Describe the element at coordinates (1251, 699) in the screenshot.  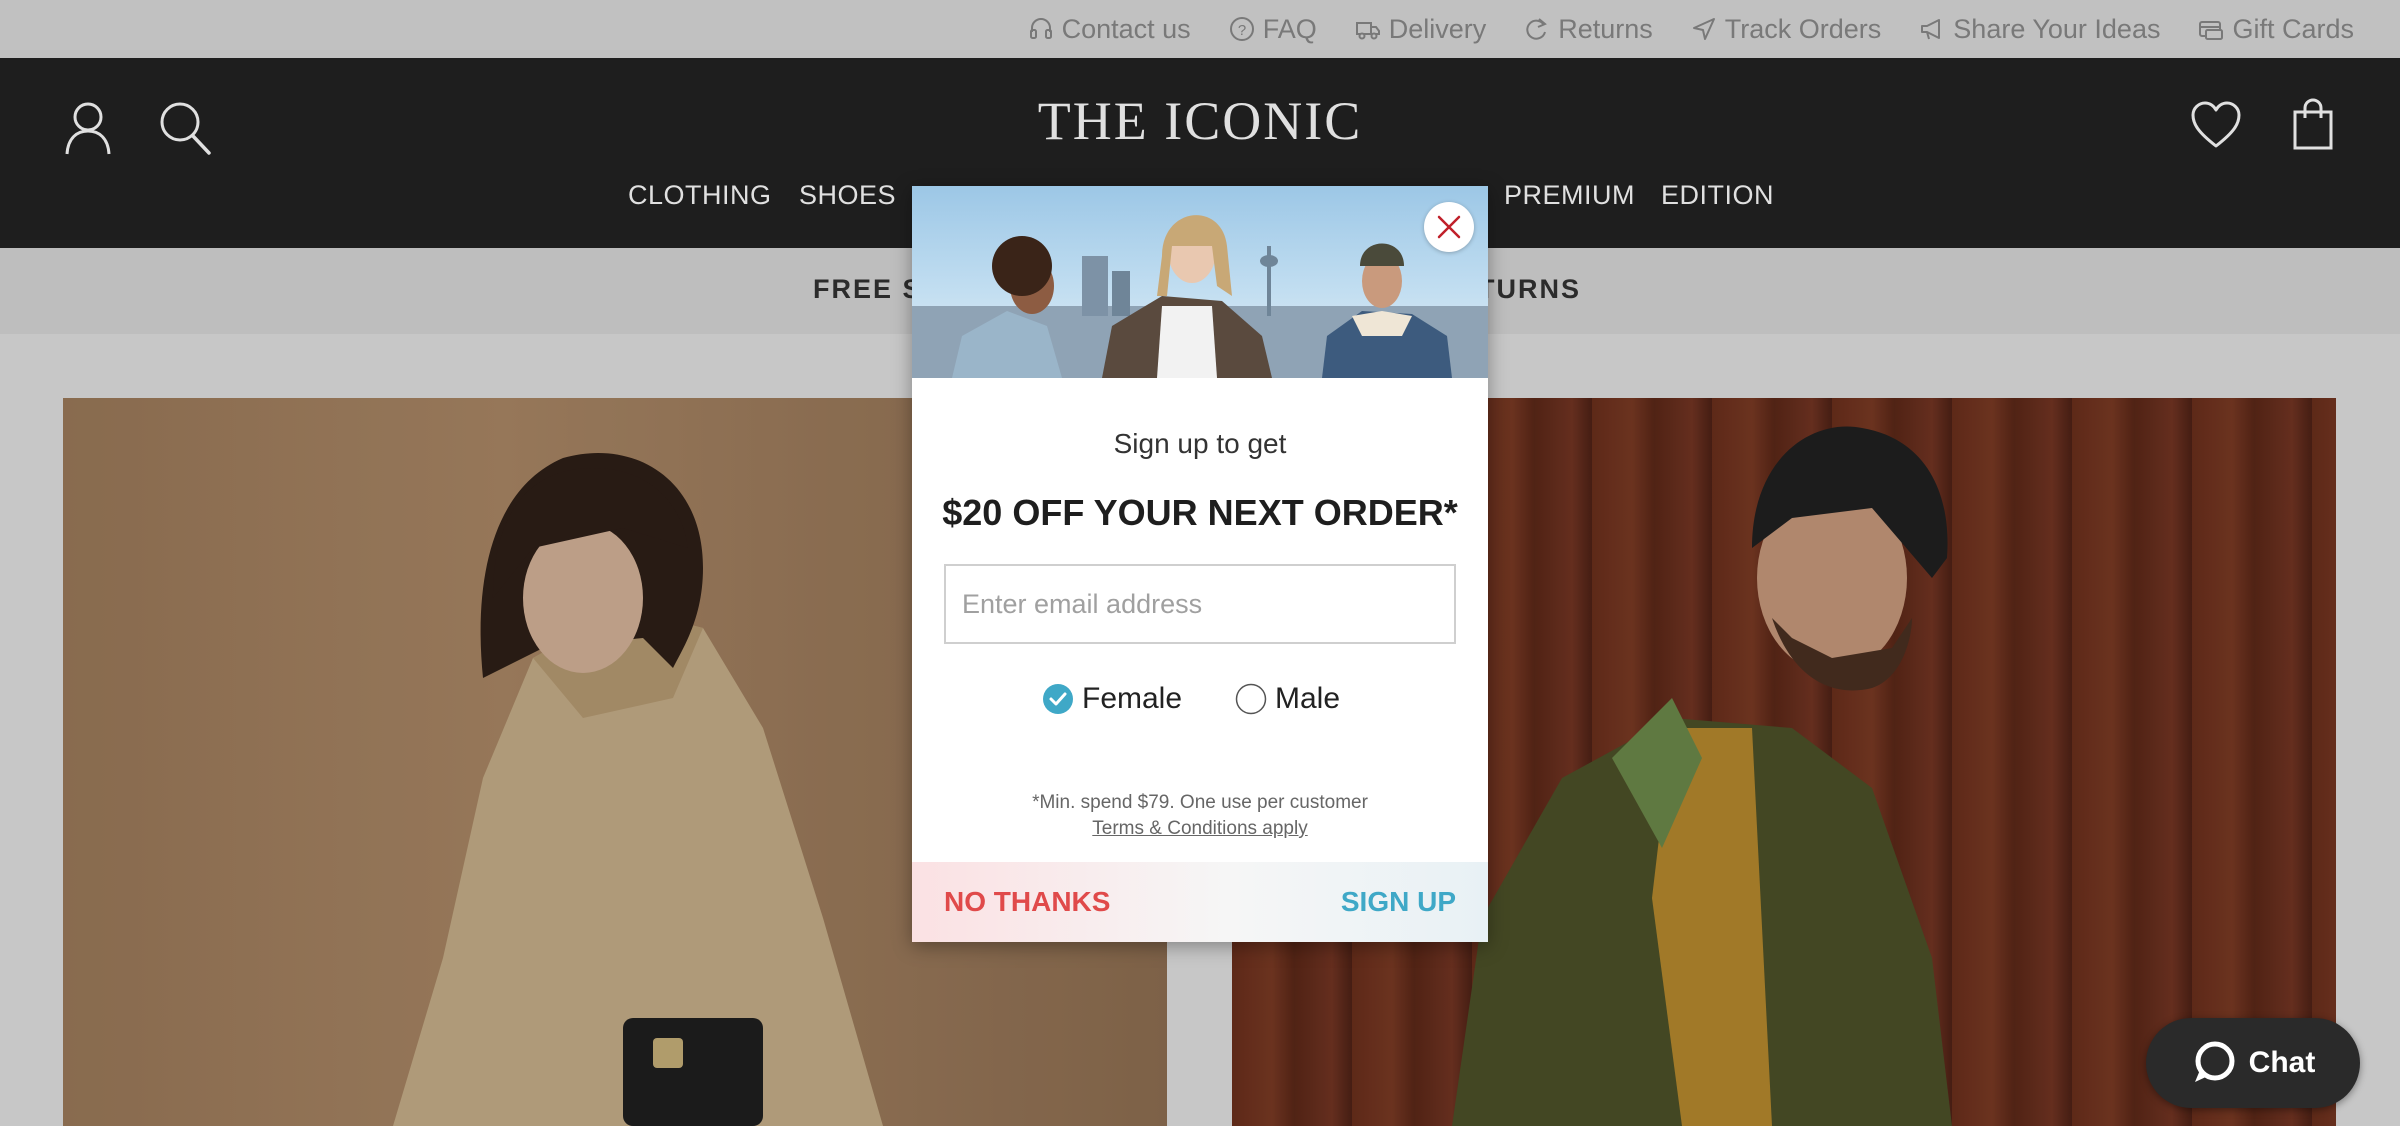
I see `unchecked-radio-icon` at that location.